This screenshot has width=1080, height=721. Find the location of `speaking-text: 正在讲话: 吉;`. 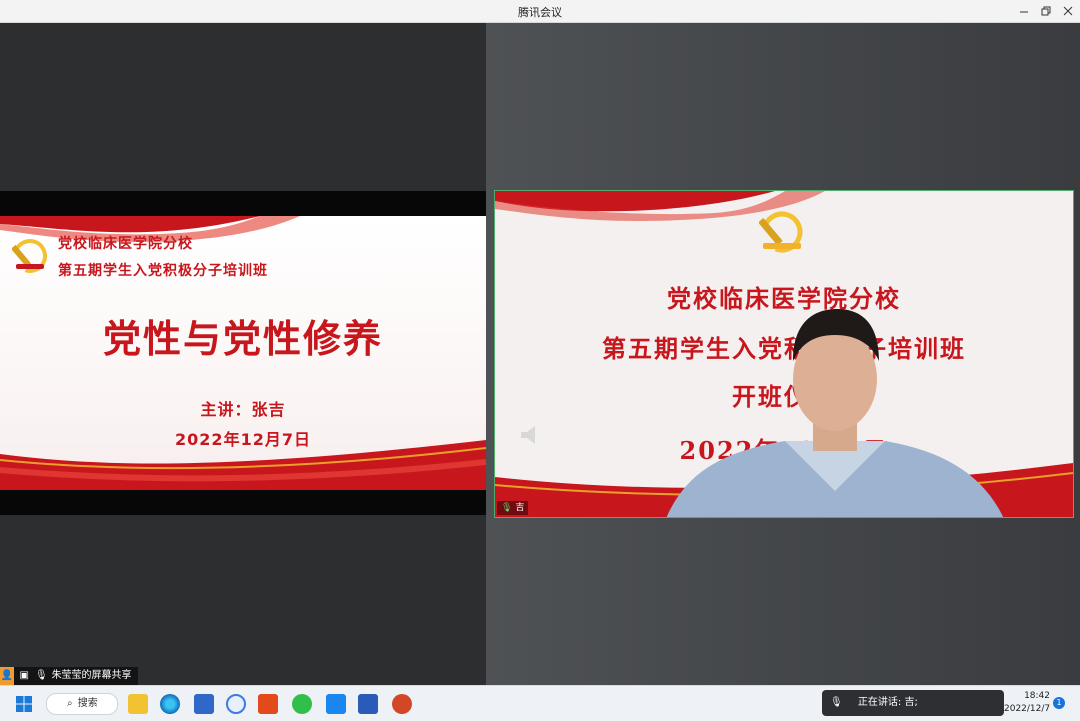

speaking-text: 正在讲话: 吉; is located at coordinates (887, 702).